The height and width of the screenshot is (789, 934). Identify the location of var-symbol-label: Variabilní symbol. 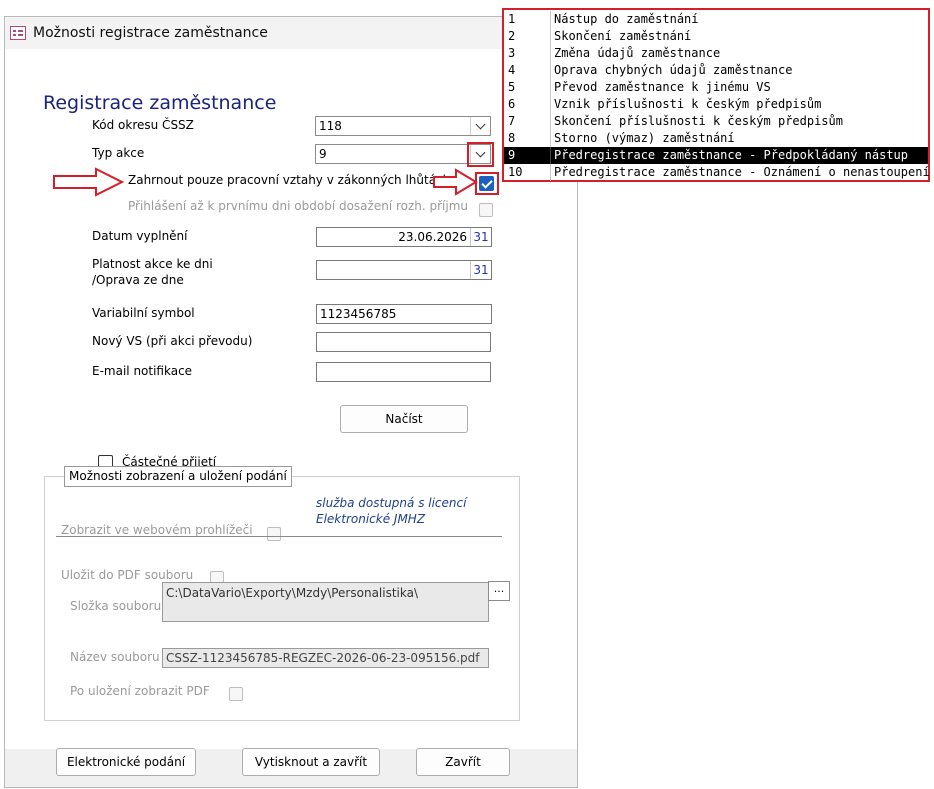
(143, 313).